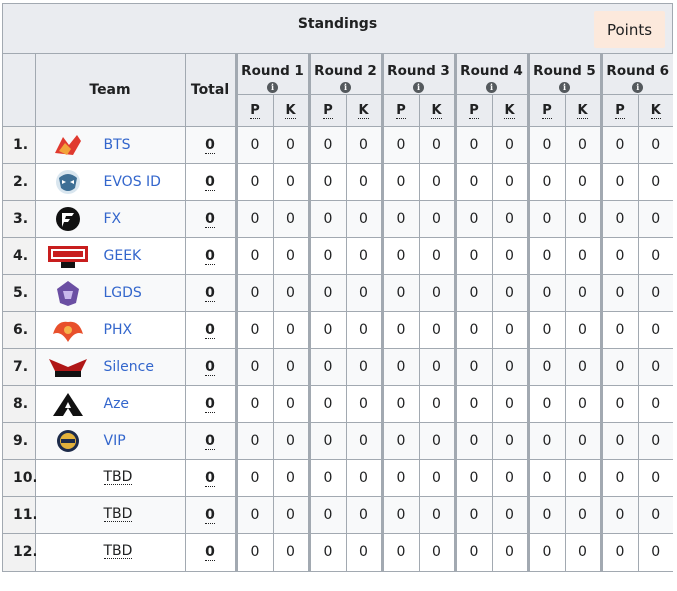 The height and width of the screenshot is (591, 677). Describe the element at coordinates (68, 293) in the screenshot. I see `lgds-logo` at that location.